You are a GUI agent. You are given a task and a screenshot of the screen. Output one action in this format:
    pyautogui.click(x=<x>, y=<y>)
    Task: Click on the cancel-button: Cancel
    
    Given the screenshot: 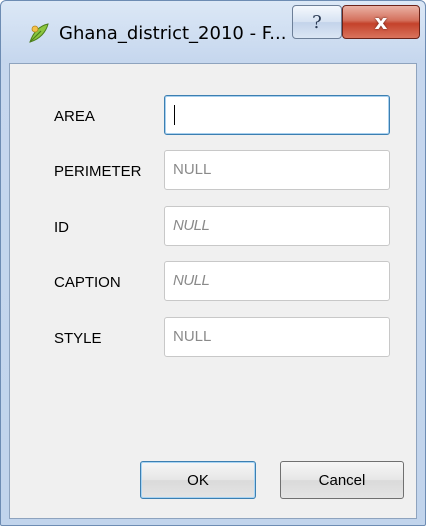 What is the action you would take?
    pyautogui.click(x=342, y=480)
    